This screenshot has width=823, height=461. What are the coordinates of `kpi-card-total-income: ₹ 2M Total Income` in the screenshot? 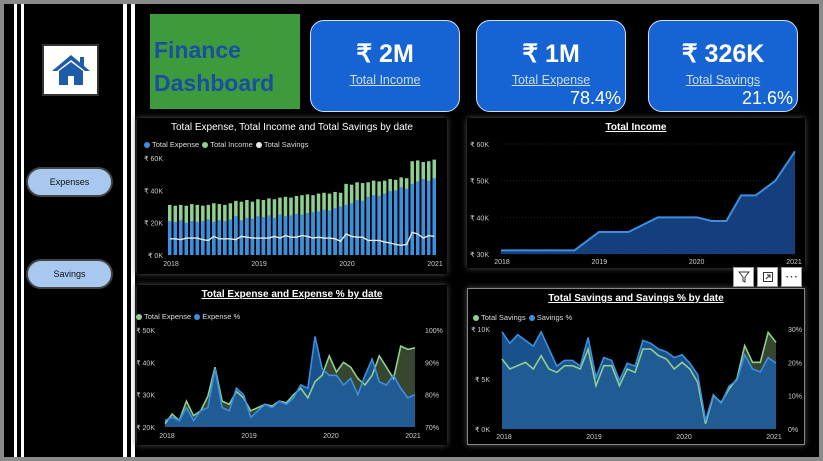 It's located at (385, 66).